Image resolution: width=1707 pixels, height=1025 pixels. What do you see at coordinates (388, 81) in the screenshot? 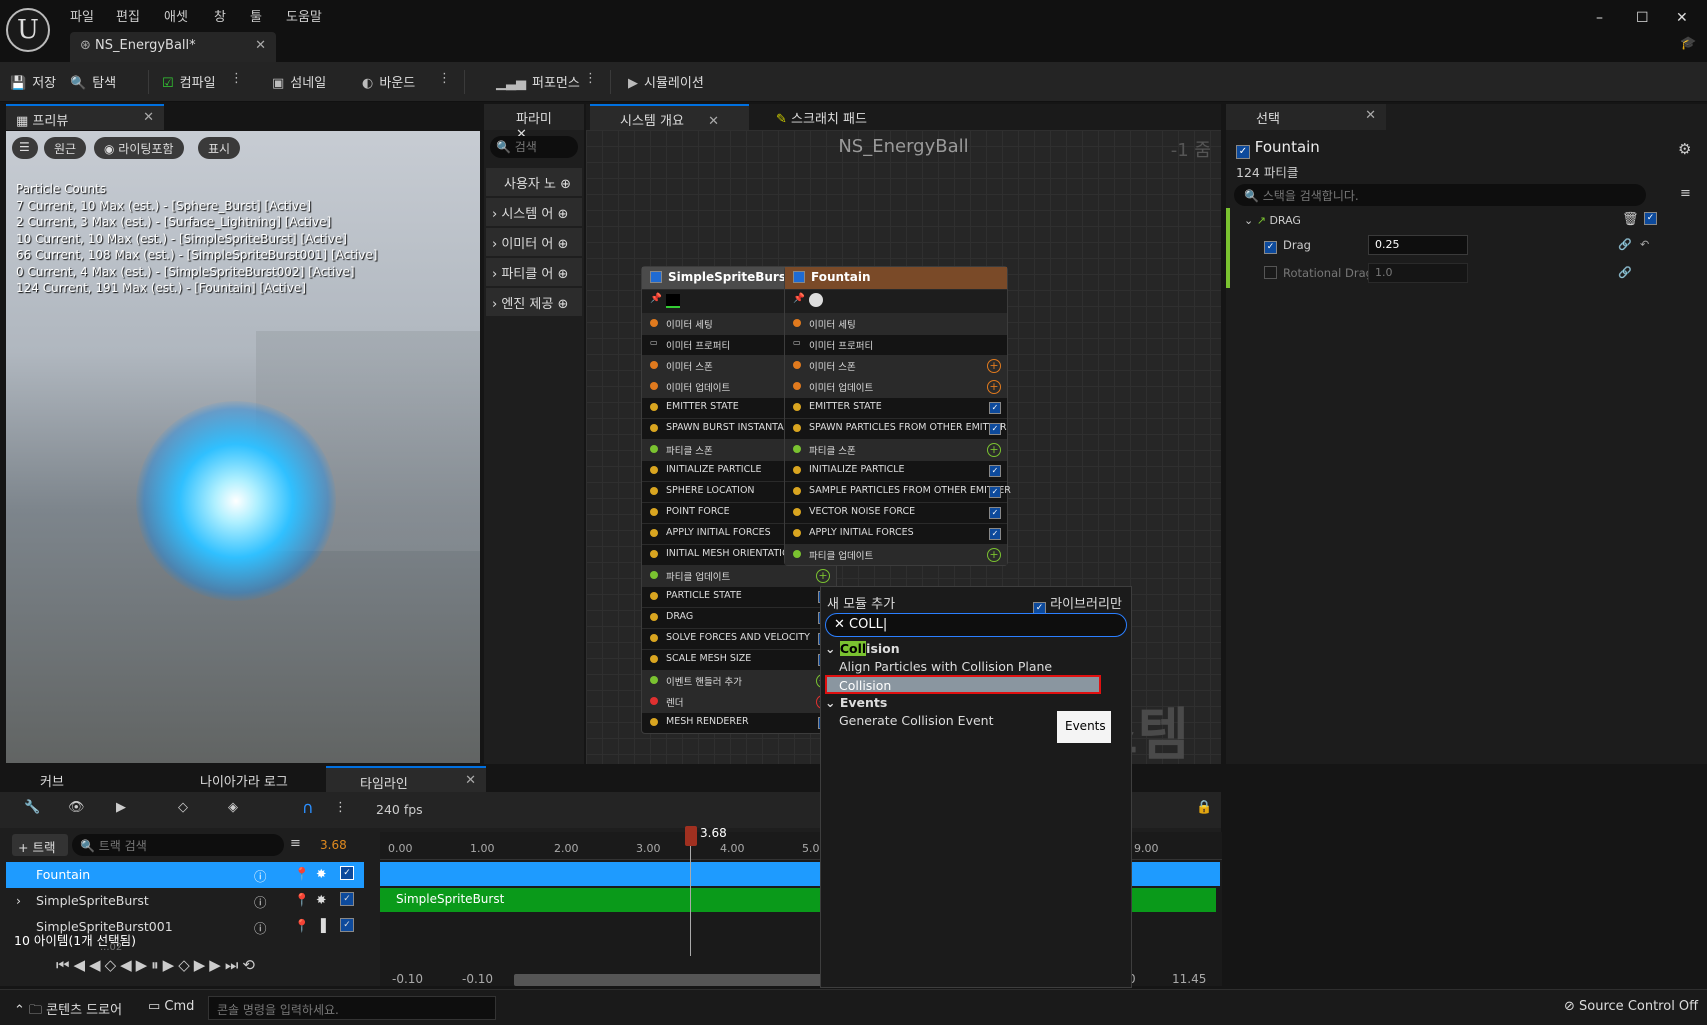
I see `bounds-button: ◐ 바운드` at bounding box center [388, 81].